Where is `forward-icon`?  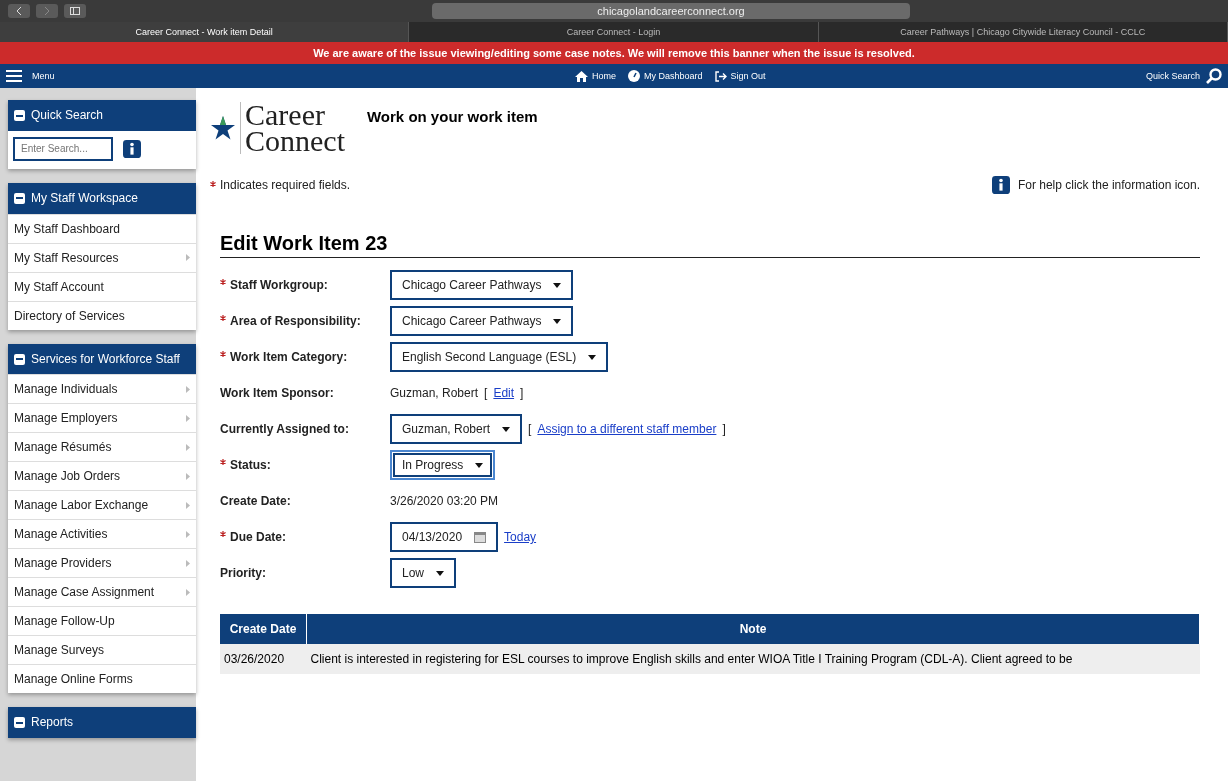 forward-icon is located at coordinates (47, 11).